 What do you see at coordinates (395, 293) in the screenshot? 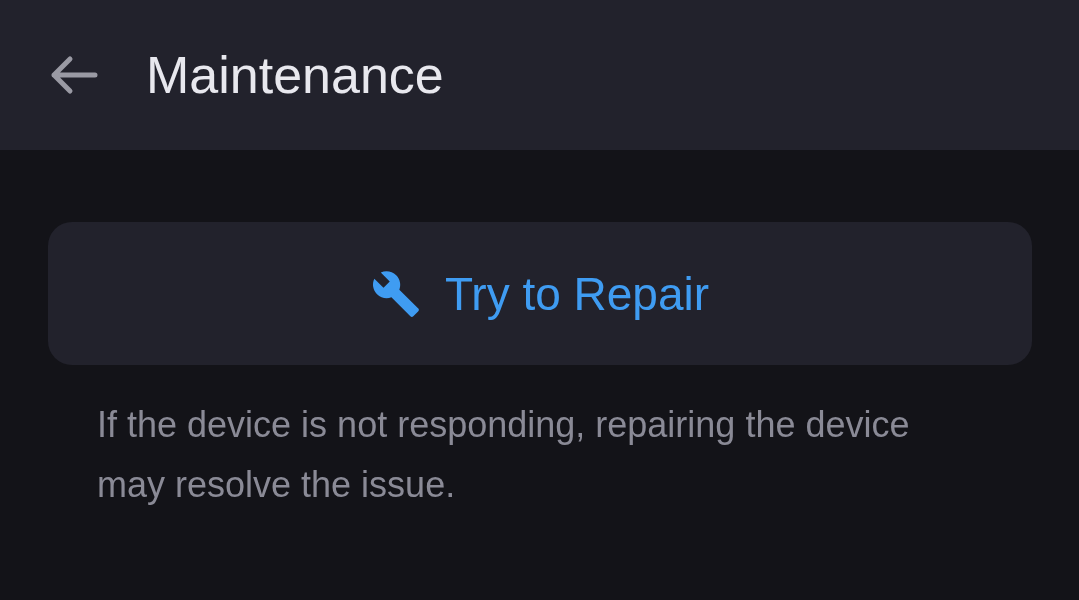
I see `wrench-icon` at bounding box center [395, 293].